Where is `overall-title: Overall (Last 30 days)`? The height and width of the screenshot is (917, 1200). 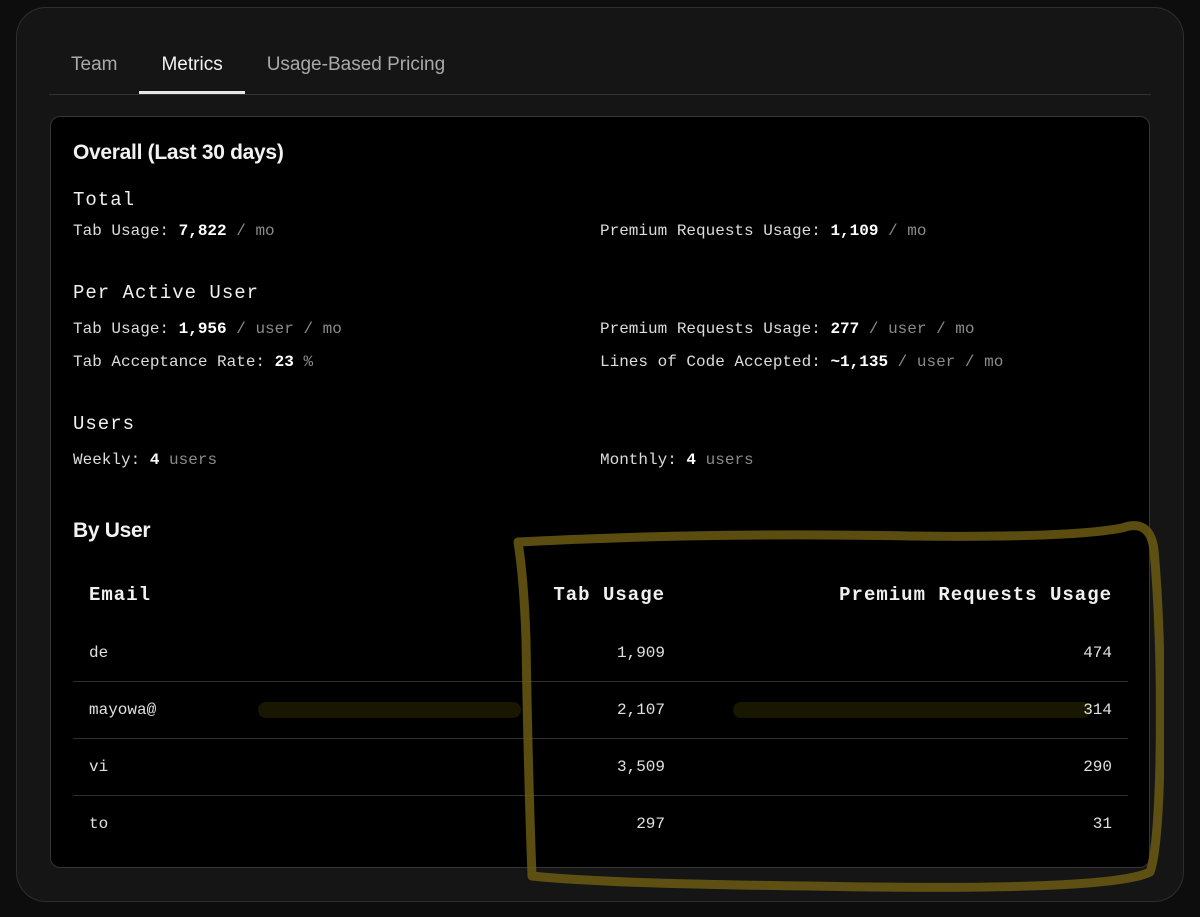
overall-title: Overall (Last 30 days) is located at coordinates (178, 152).